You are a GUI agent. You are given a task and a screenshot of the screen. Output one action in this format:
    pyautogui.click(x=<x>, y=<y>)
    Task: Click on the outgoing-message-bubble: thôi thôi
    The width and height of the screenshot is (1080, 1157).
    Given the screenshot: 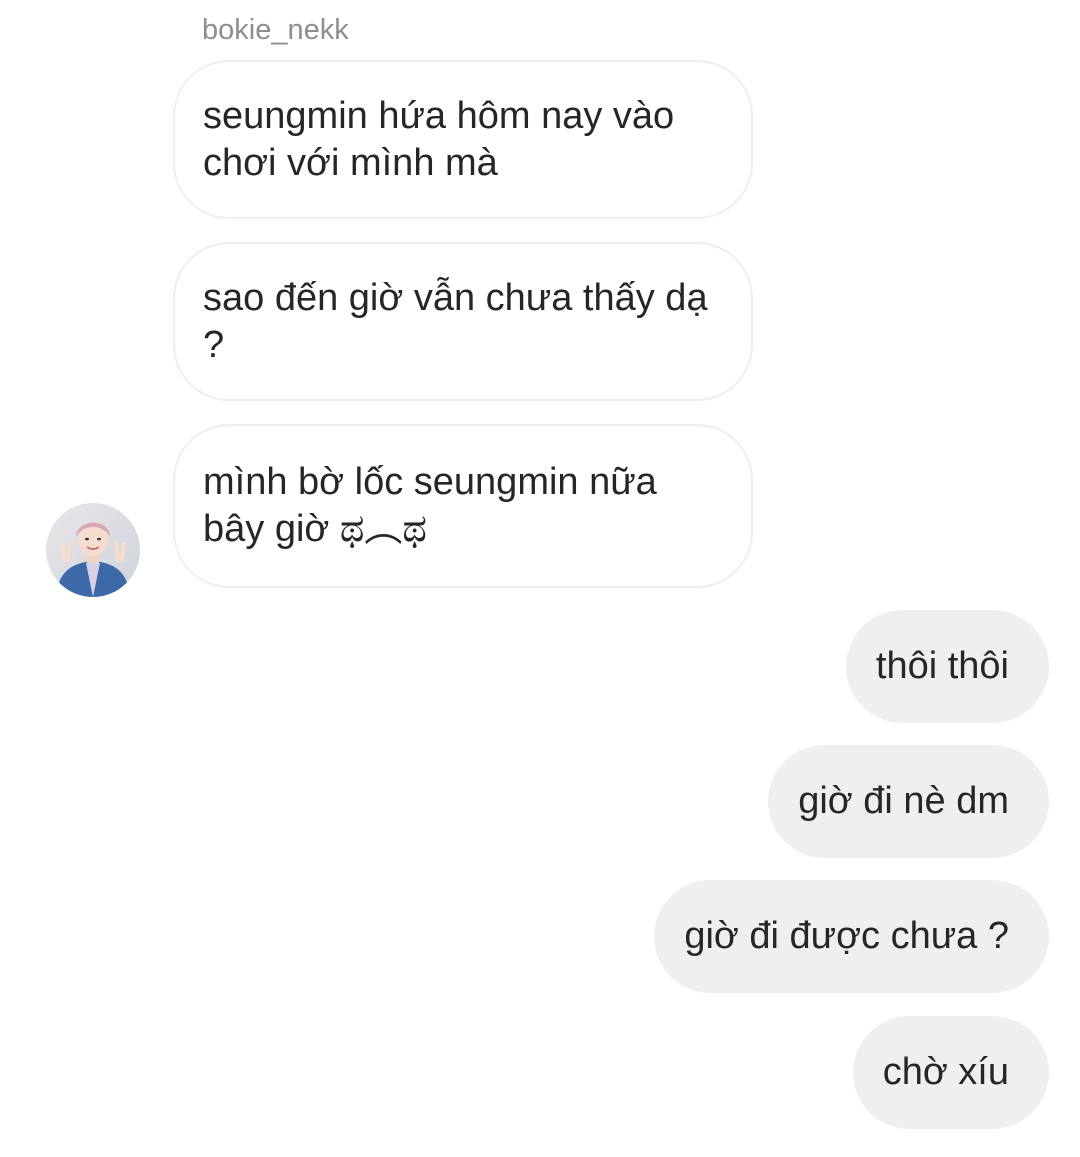 What is the action you would take?
    pyautogui.click(x=947, y=666)
    